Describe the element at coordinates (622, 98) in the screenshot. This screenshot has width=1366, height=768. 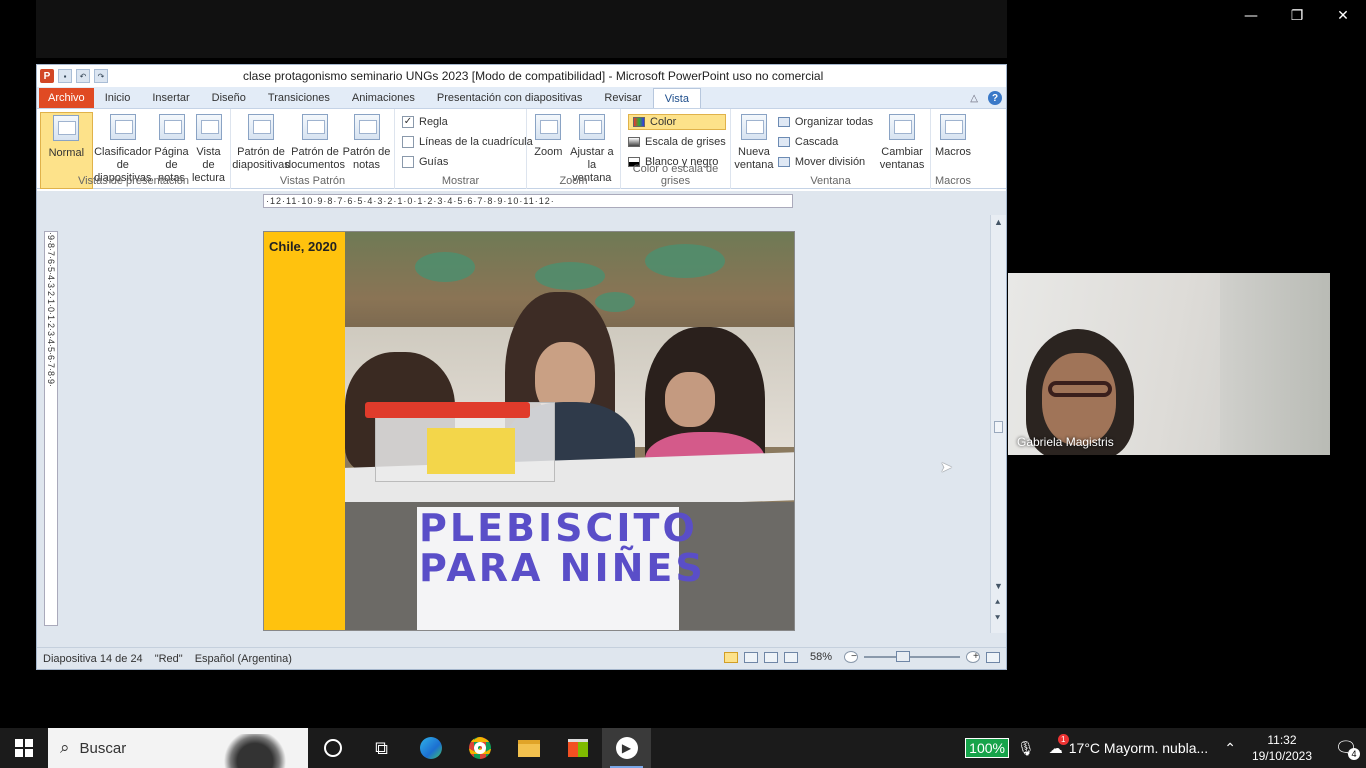
I see `tab-revisar: Revisar` at that location.